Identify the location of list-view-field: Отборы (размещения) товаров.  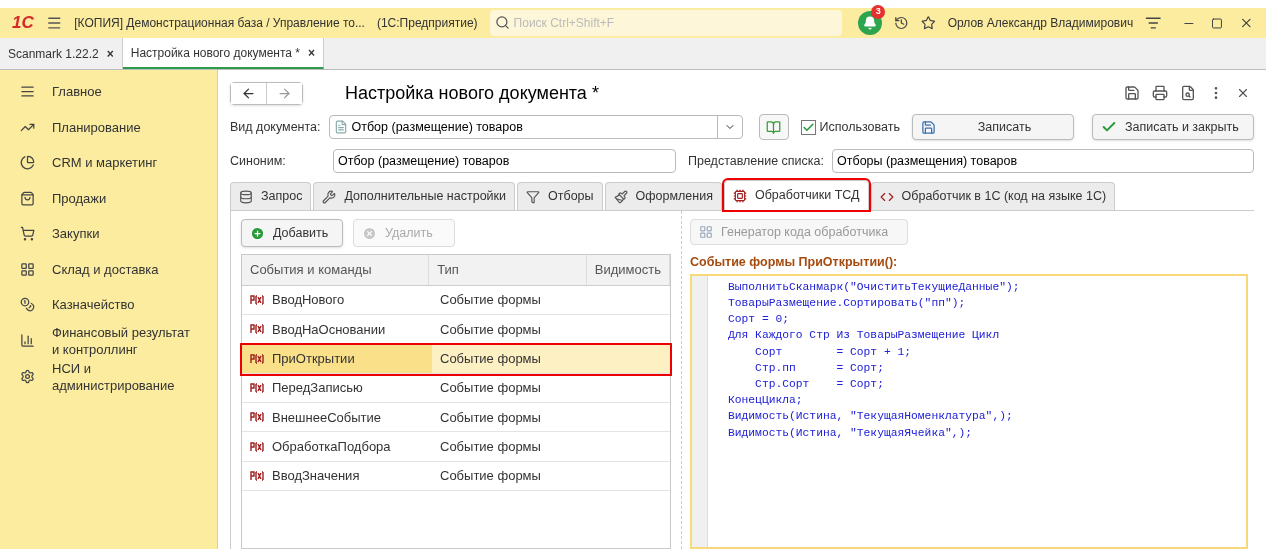
(1043, 161).